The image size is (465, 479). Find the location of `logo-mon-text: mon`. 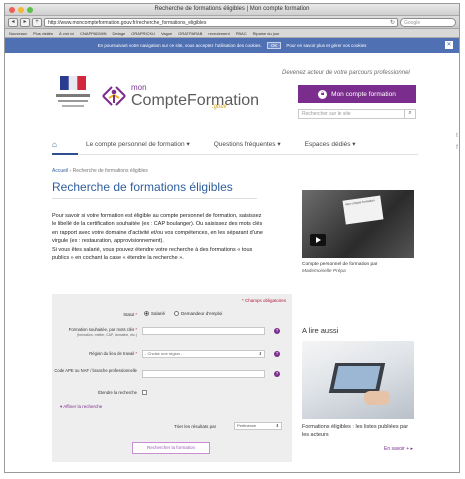

logo-mon-text: mon is located at coordinates (139, 87).